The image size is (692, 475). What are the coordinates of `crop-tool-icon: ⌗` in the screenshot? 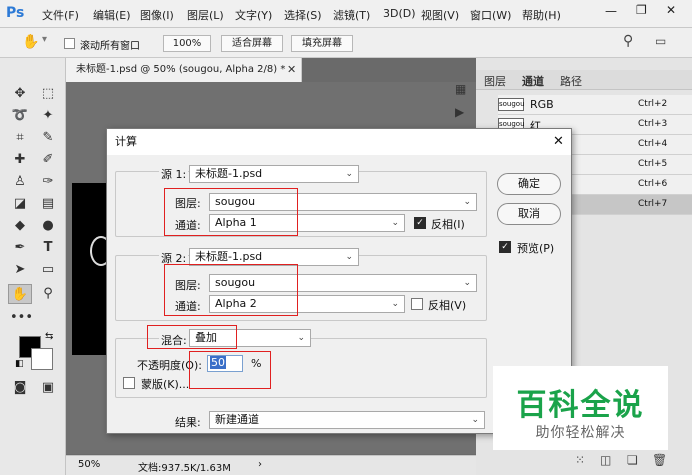 It's located at (20, 138).